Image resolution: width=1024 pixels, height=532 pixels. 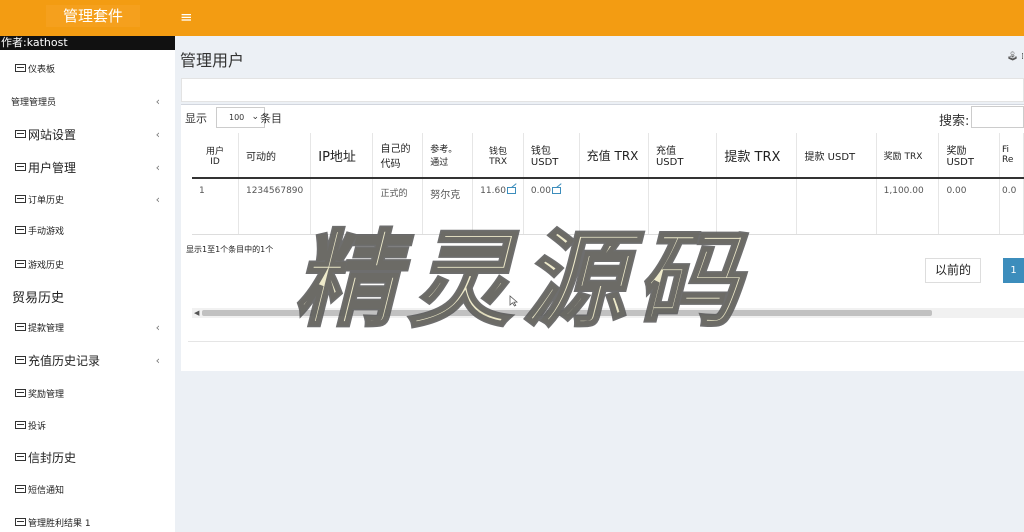 I want to click on column-header-label: 充值 TRX, so click(x=612, y=155).